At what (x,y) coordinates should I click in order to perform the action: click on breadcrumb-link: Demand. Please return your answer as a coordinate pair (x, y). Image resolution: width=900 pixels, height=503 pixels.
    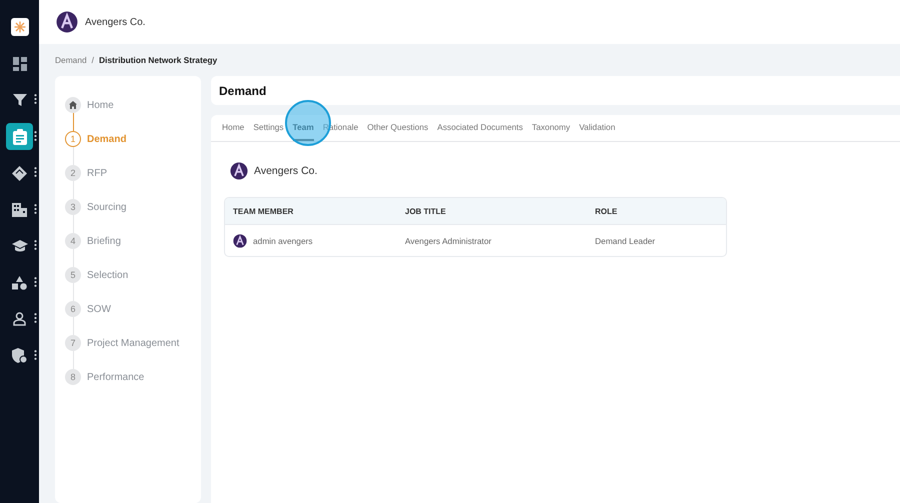
    Looking at the image, I should click on (71, 60).